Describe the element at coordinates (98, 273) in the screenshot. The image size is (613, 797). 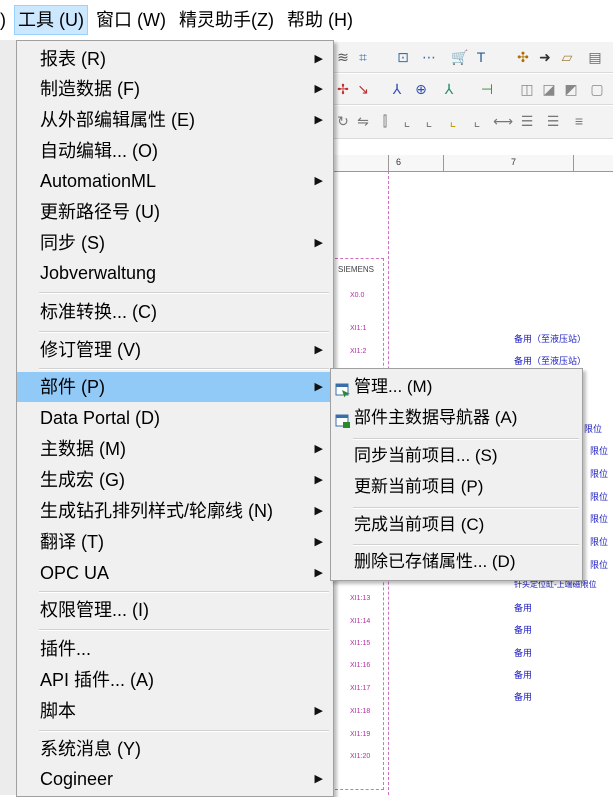
I see `menu-item-label: Jobverwaltung` at that location.